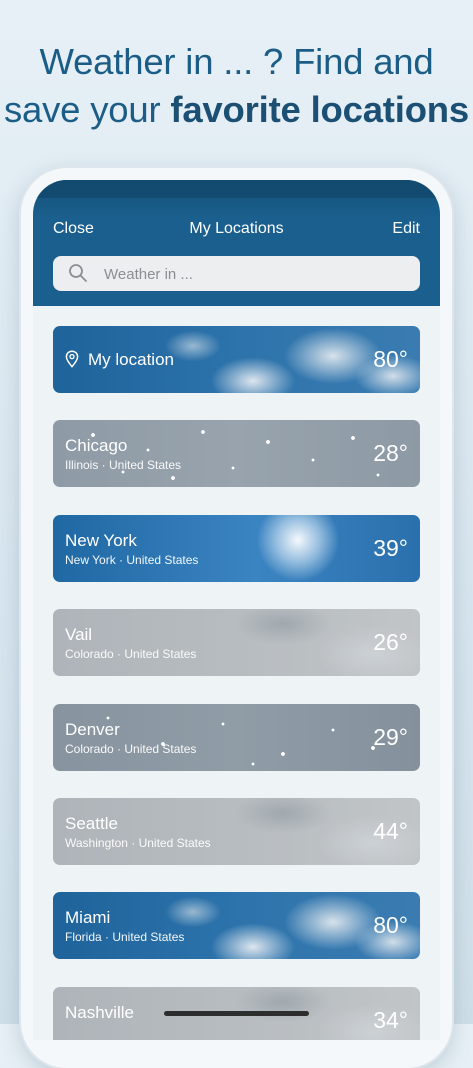 Image resolution: width=473 pixels, height=1068 pixels. Describe the element at coordinates (236, 359) in the screenshot. I see `location-card-my-location: My location 80°` at that location.